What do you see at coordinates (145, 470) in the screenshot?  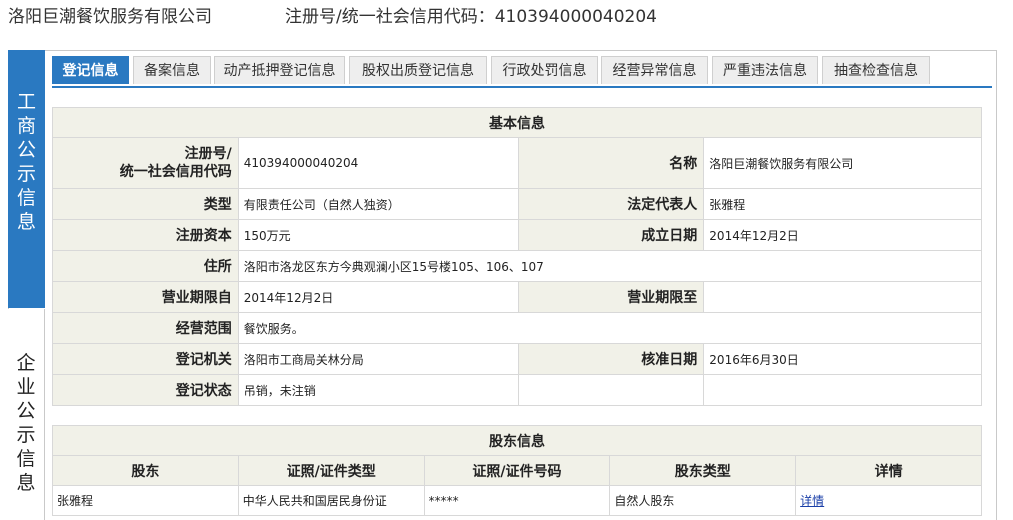 I see `col-header-shareholder: 股东` at bounding box center [145, 470].